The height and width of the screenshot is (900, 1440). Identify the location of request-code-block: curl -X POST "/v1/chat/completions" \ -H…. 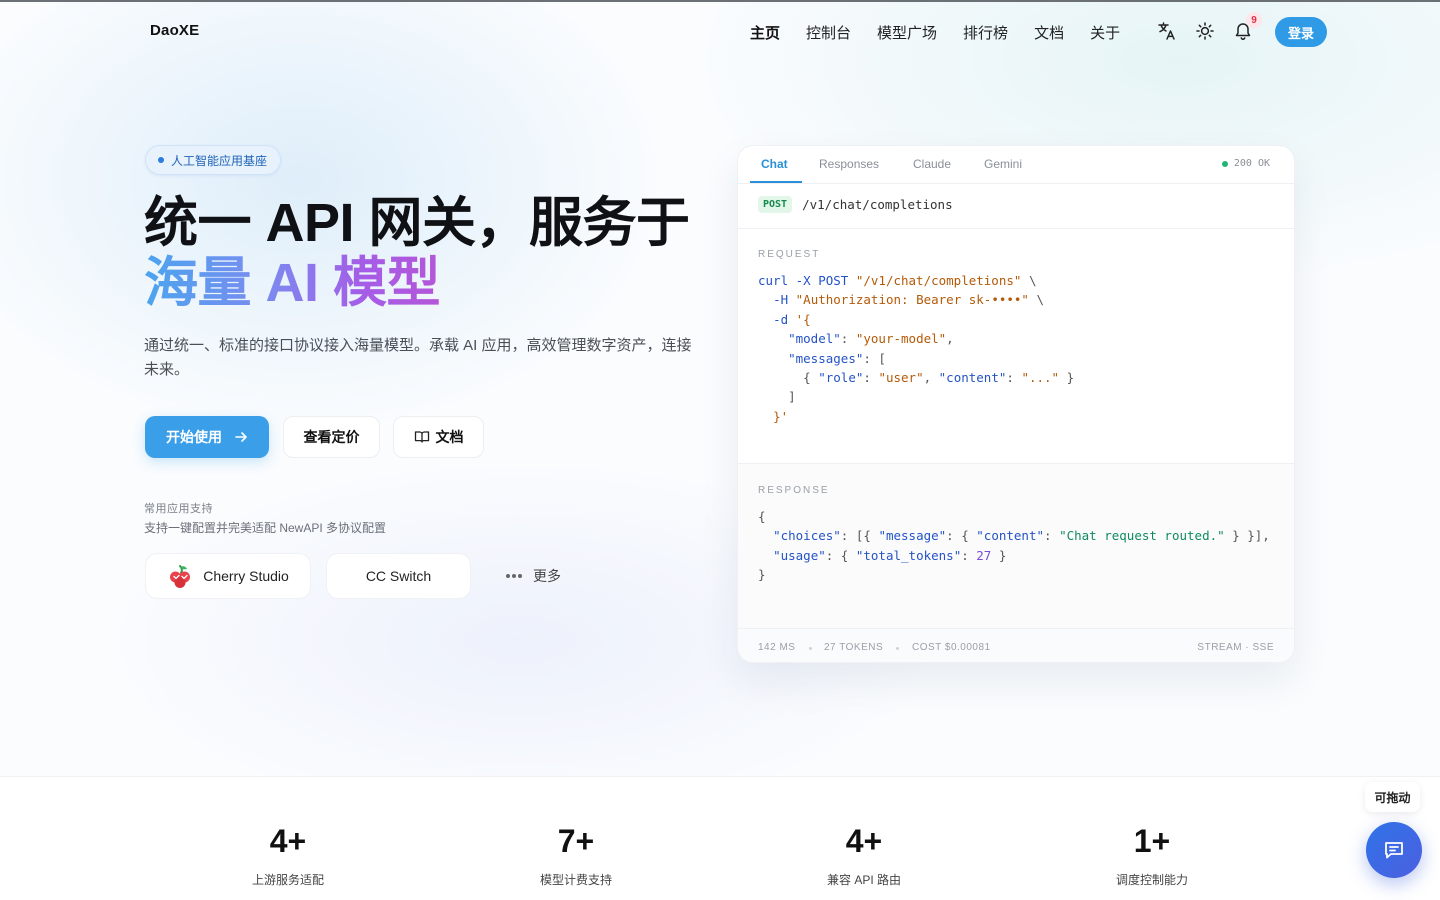
(916, 348).